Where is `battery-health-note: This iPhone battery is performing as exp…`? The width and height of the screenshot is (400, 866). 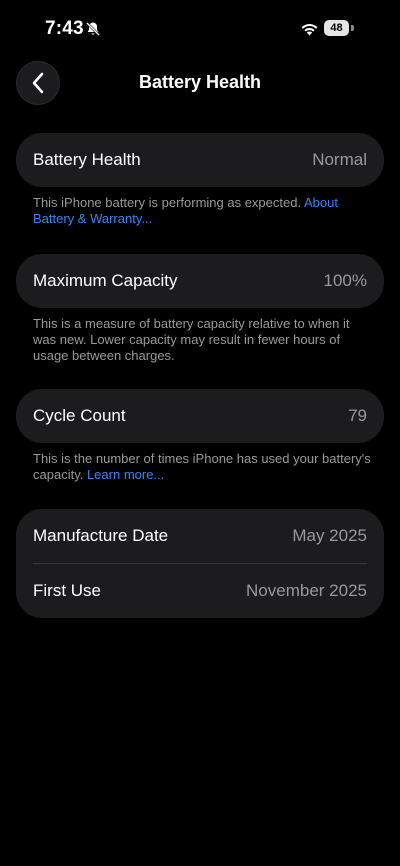 battery-health-note: This iPhone battery is performing as exp… is located at coordinates (203, 211).